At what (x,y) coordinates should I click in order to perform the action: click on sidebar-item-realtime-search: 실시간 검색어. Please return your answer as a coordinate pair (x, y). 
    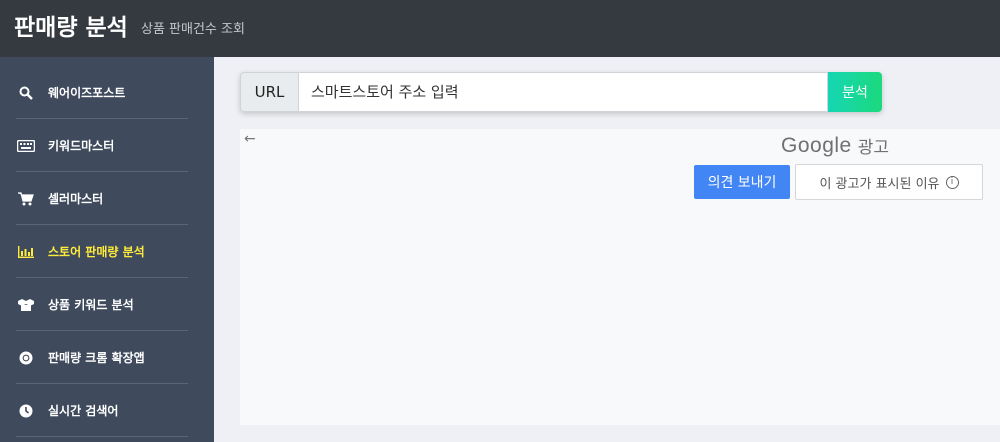
    Looking at the image, I should click on (102, 411).